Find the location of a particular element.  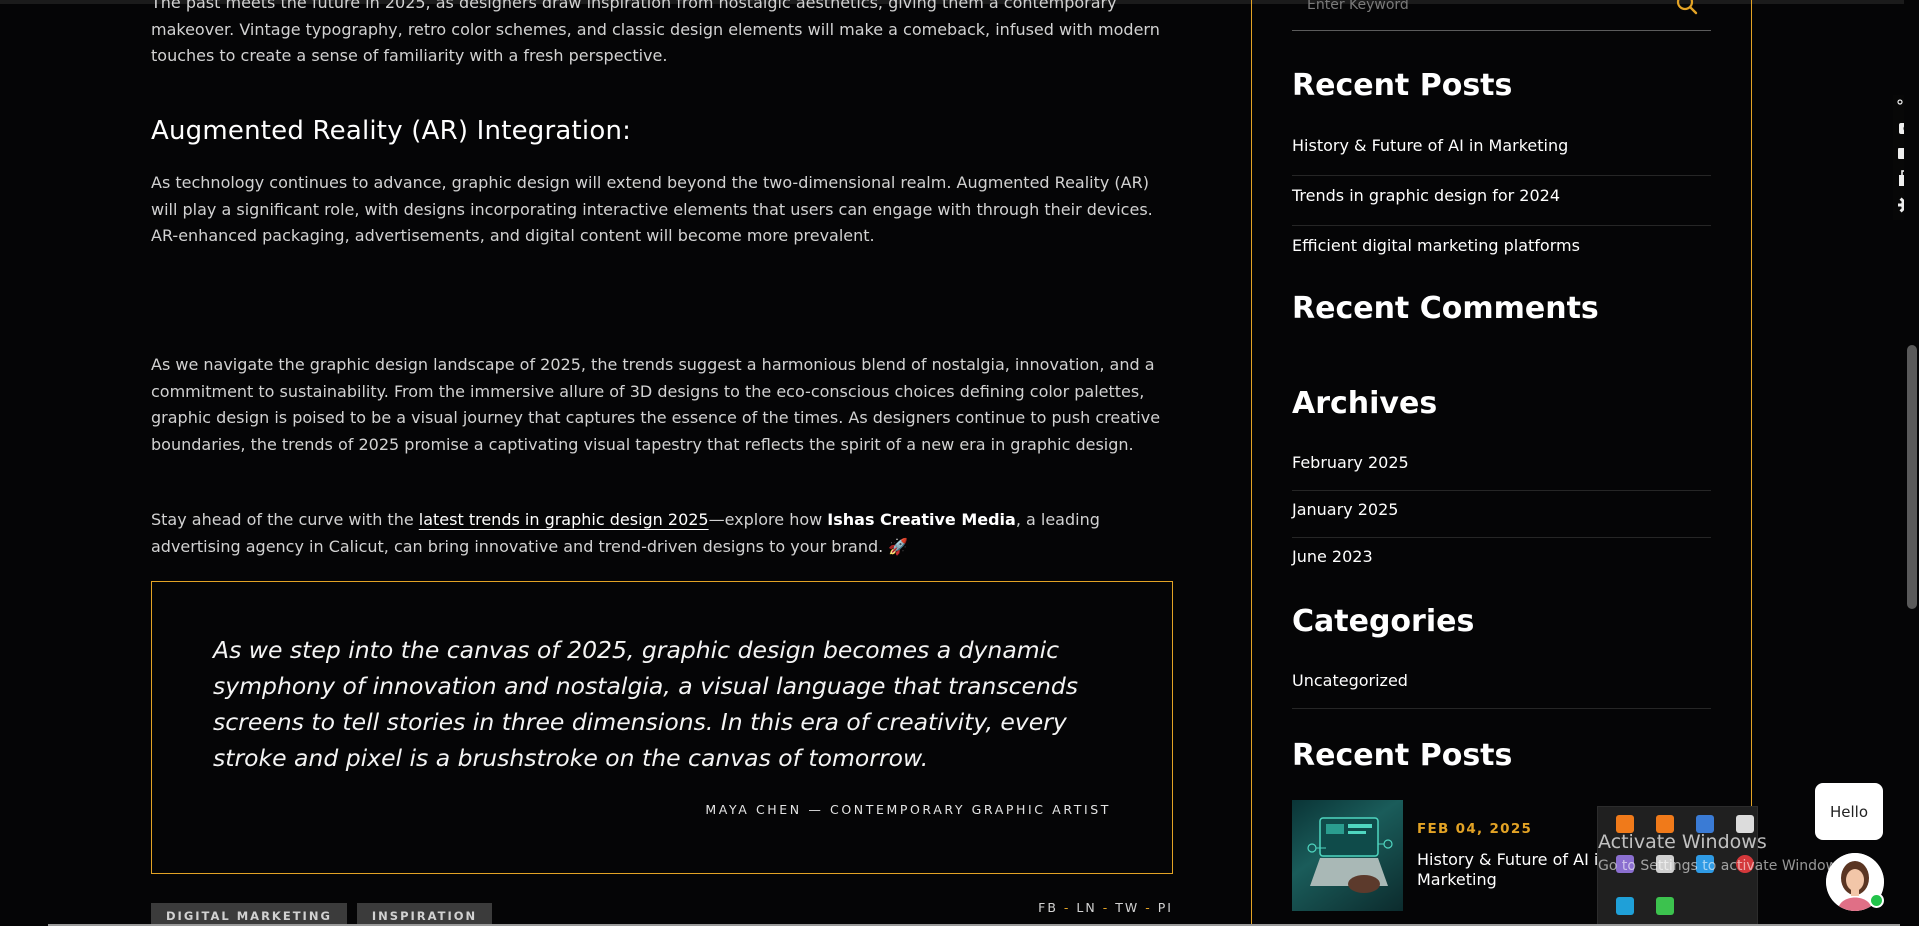

search-icon is located at coordinates (1687, 8).